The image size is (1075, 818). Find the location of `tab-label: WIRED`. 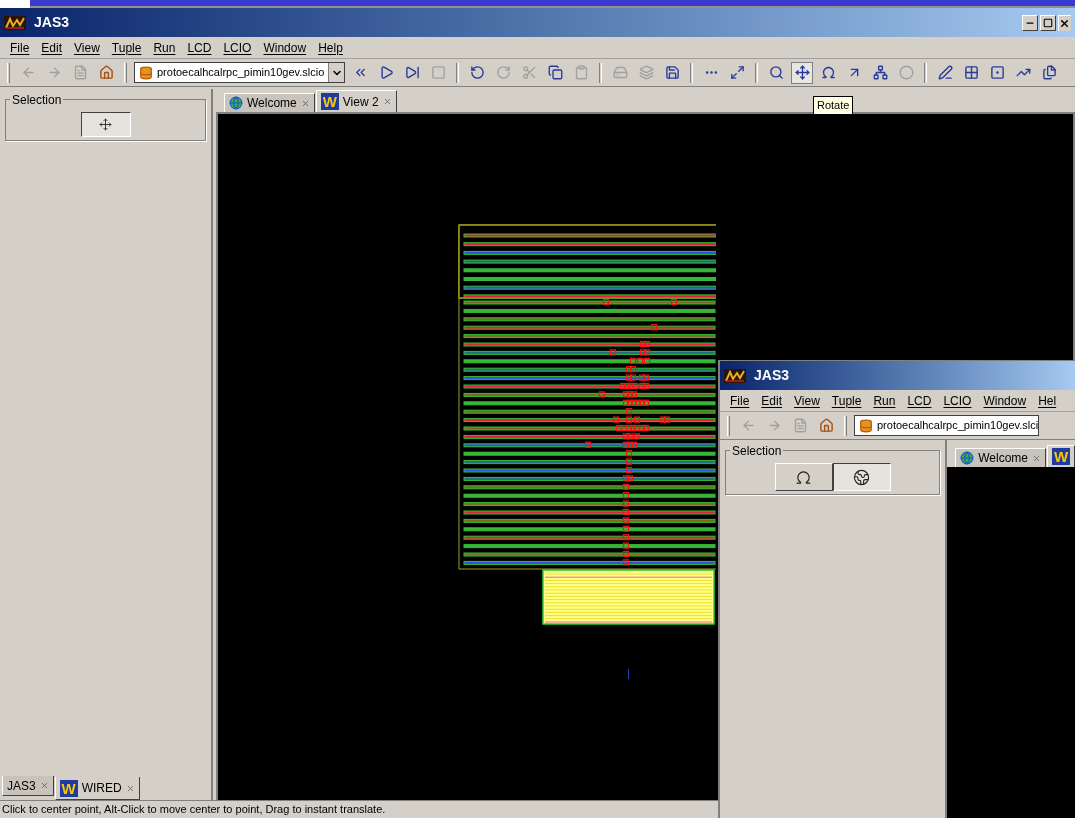

tab-label: WIRED is located at coordinates (101, 788).